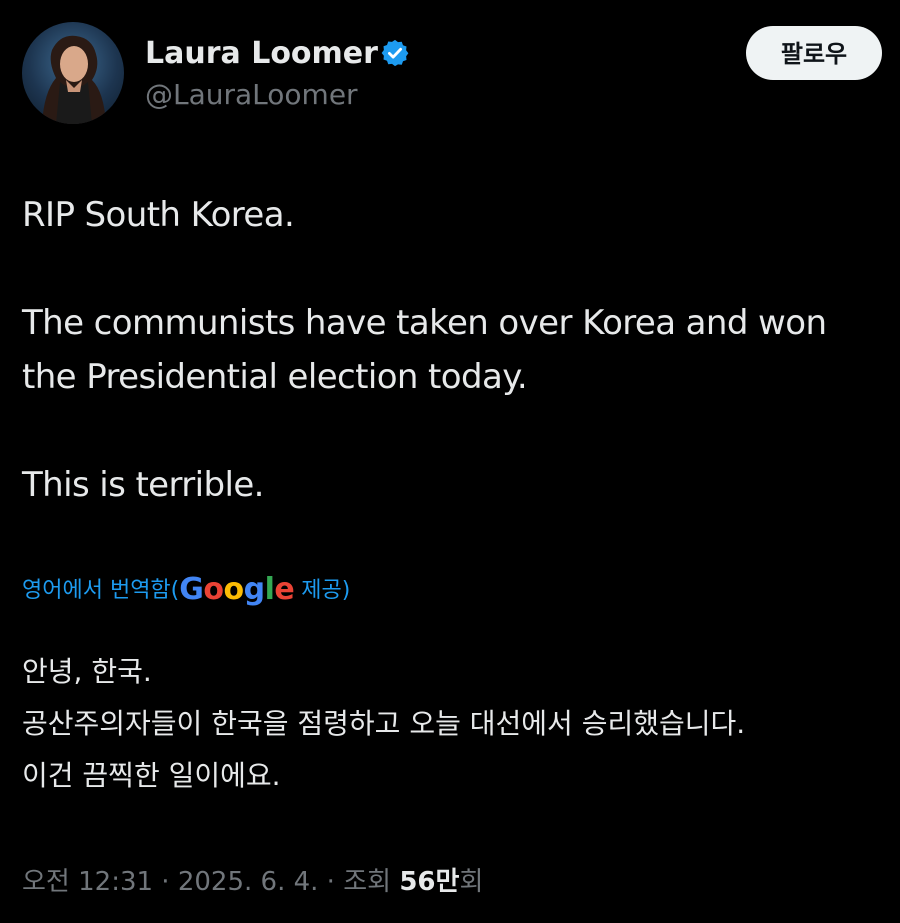 The height and width of the screenshot is (923, 900). I want to click on user-handle: @LauraLoomer, so click(251, 95).